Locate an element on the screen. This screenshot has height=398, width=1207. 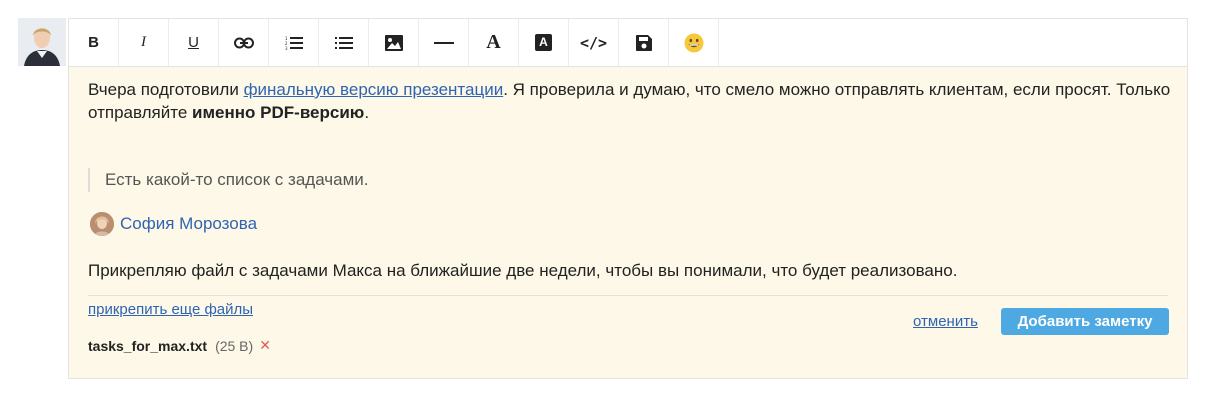
unordered-list-icon is located at coordinates (343, 42).